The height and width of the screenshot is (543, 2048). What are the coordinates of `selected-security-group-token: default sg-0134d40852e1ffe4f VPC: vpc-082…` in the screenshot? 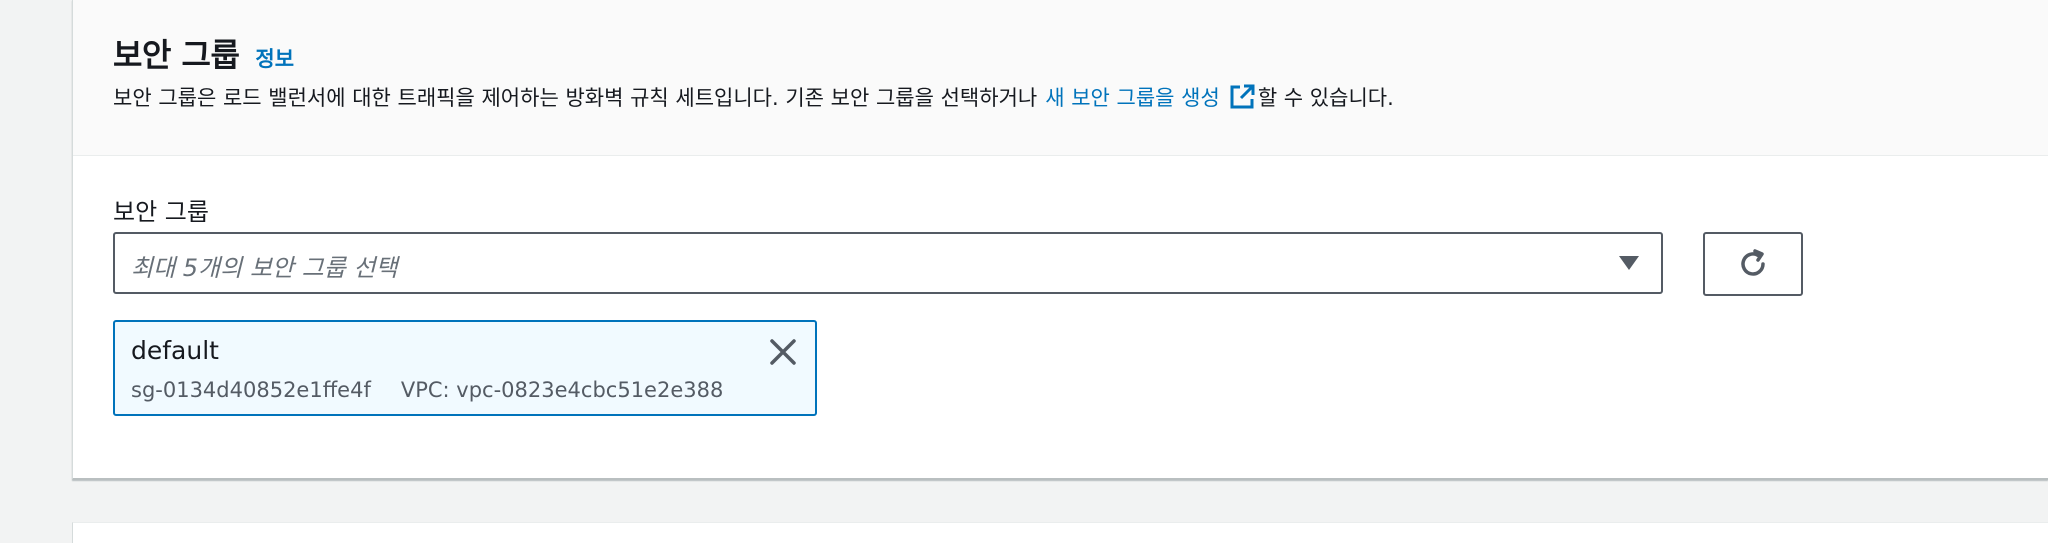 It's located at (465, 368).